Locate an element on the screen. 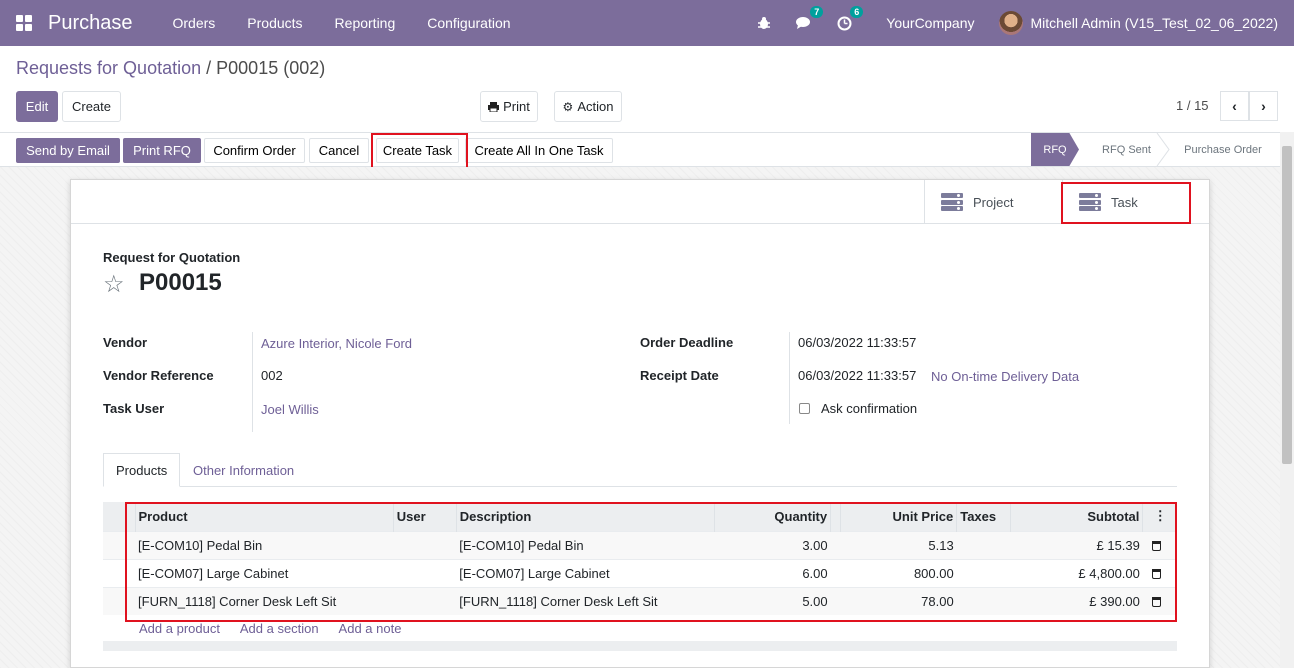  star-icon: ☆ is located at coordinates (114, 284).